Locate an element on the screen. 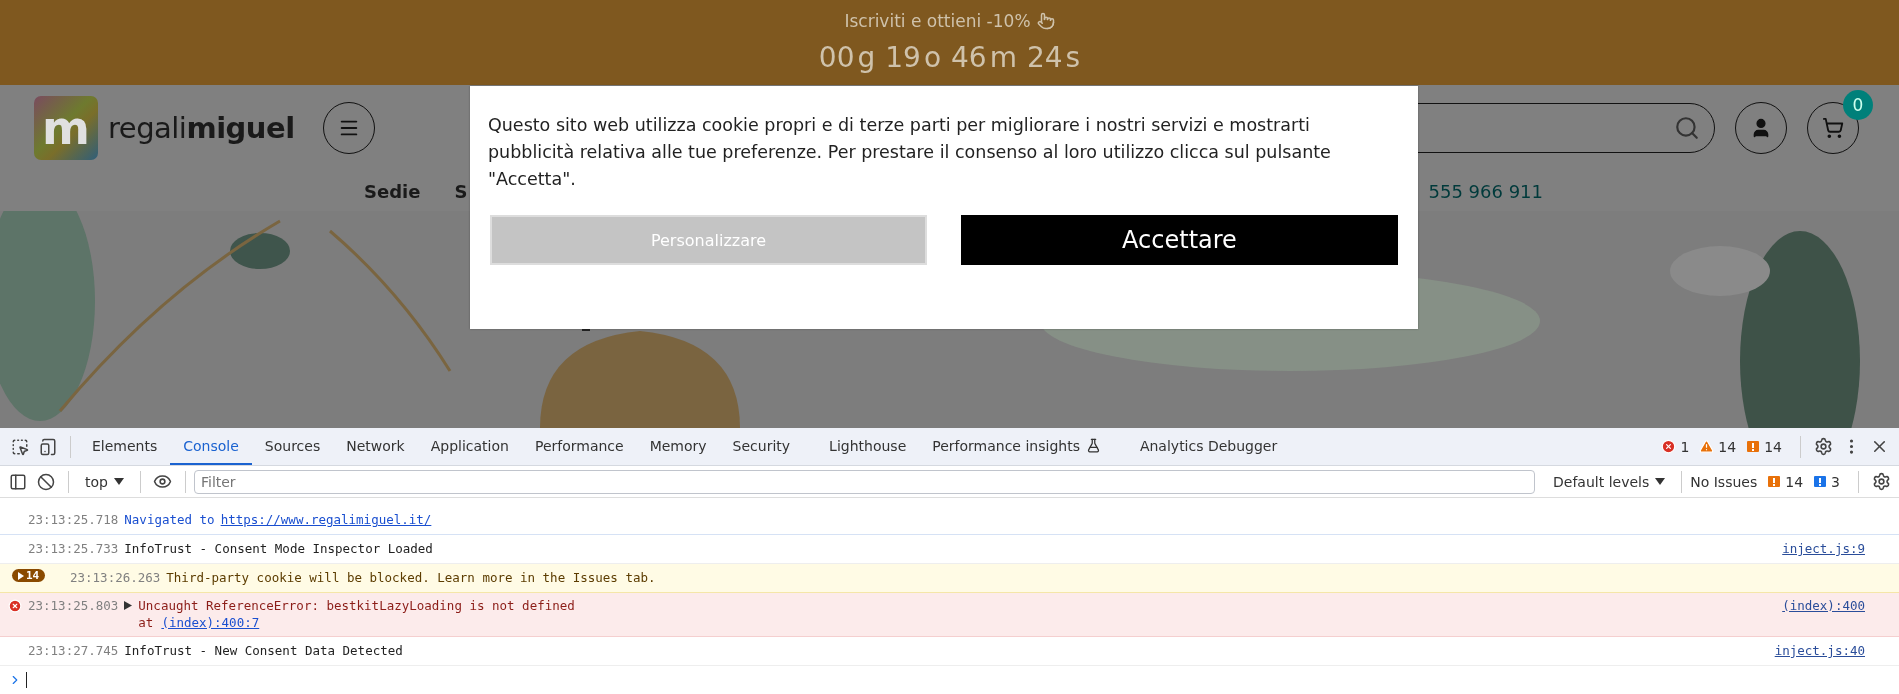 The height and width of the screenshot is (694, 1899). log-levels-dropdown: Default levels is located at coordinates (1609, 481).